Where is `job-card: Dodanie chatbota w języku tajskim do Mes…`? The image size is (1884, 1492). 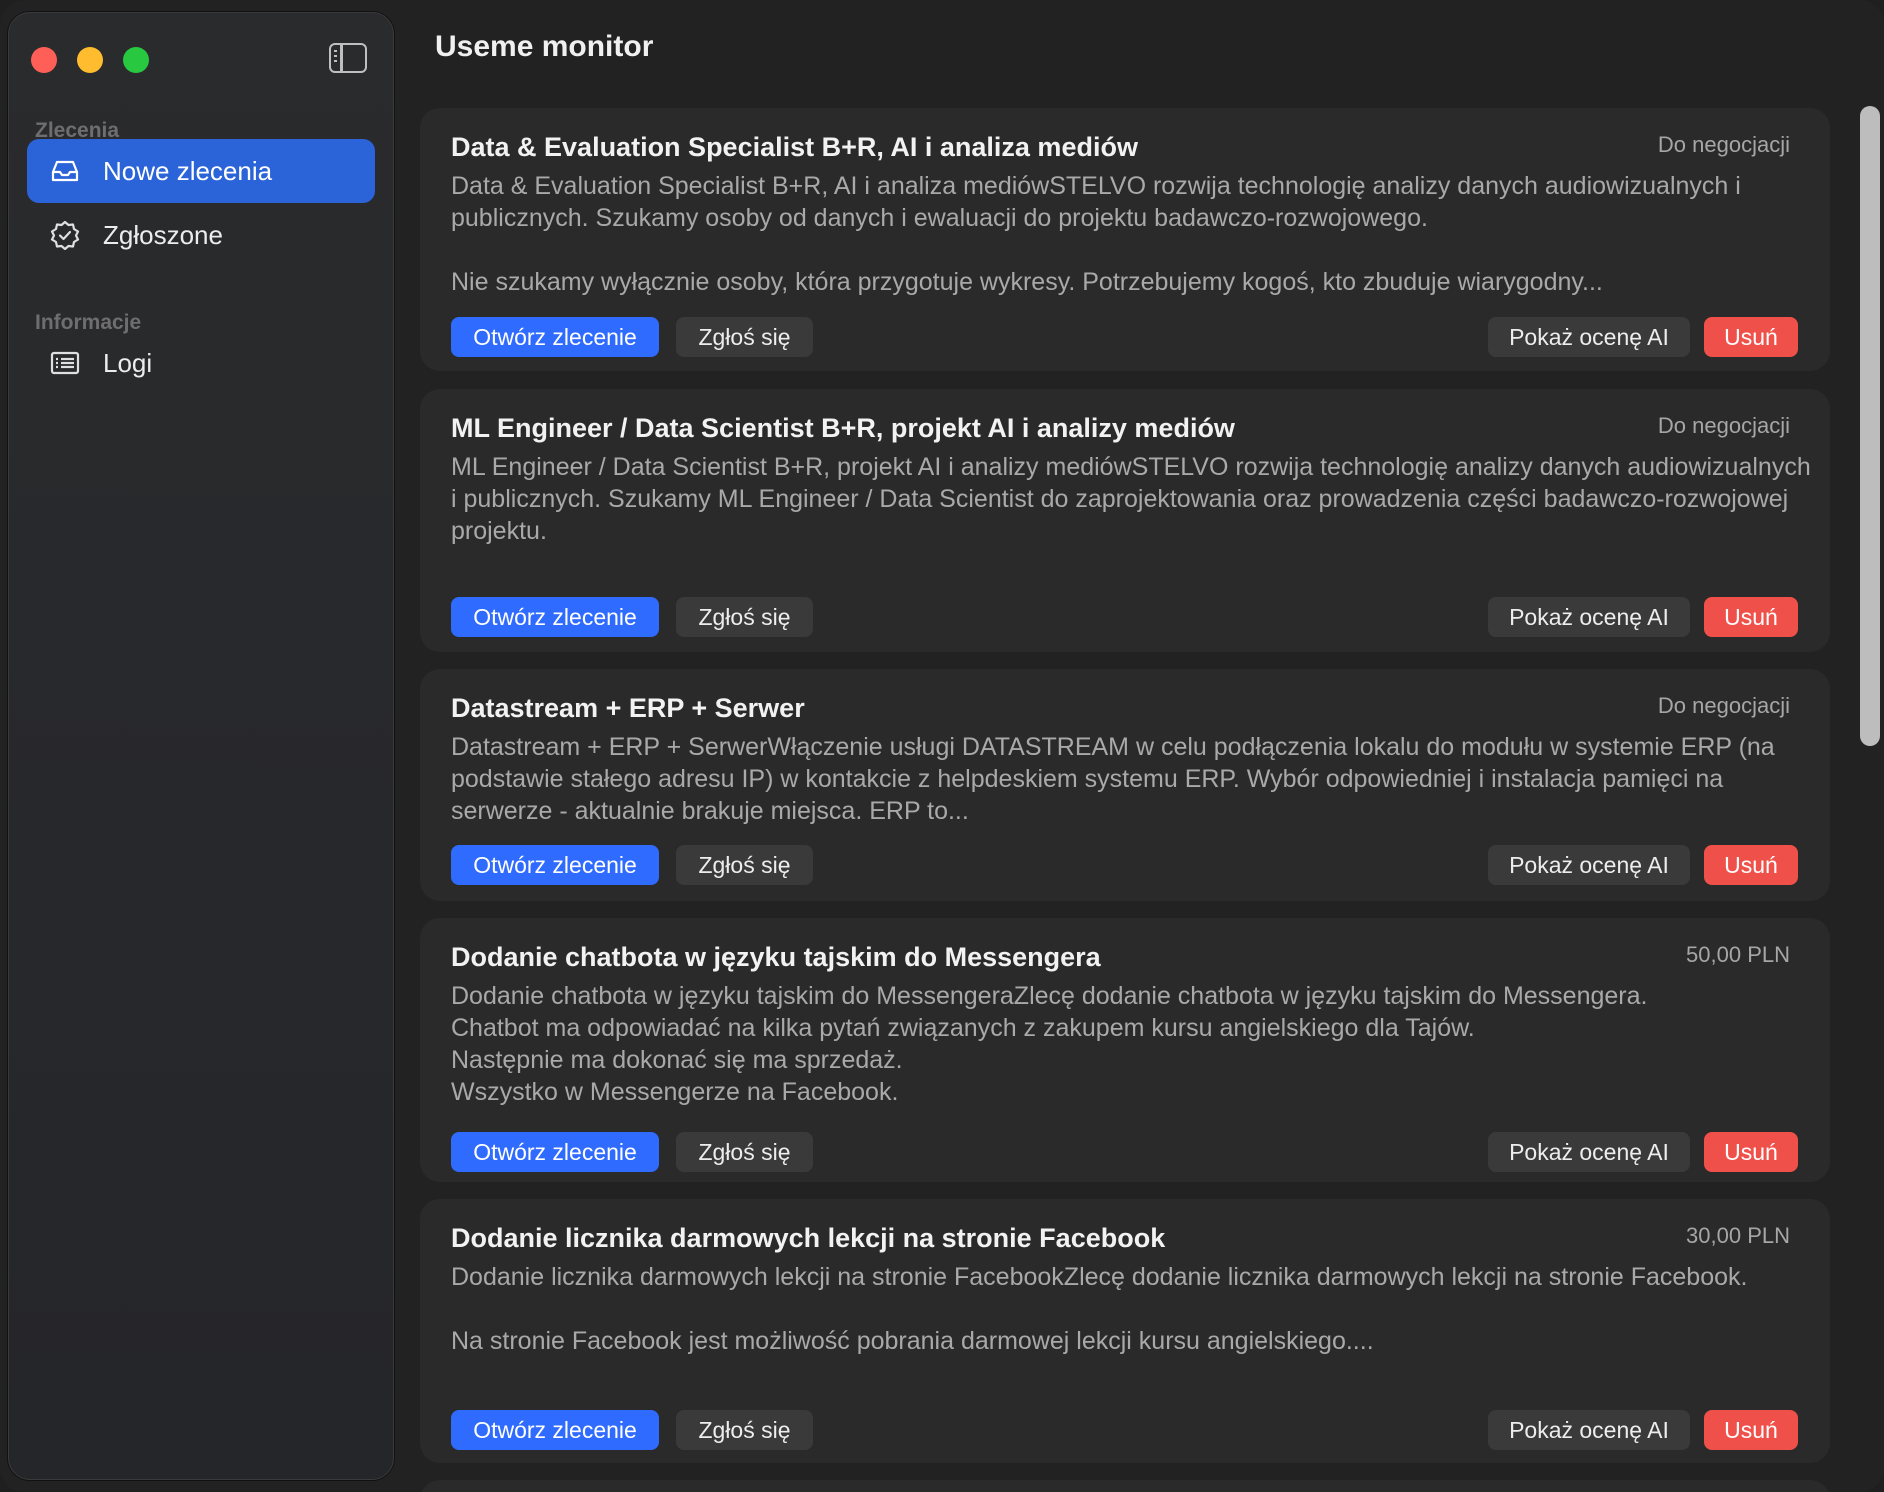
job-card: Dodanie chatbota w języku tajskim do Mes… is located at coordinates (1125, 1050).